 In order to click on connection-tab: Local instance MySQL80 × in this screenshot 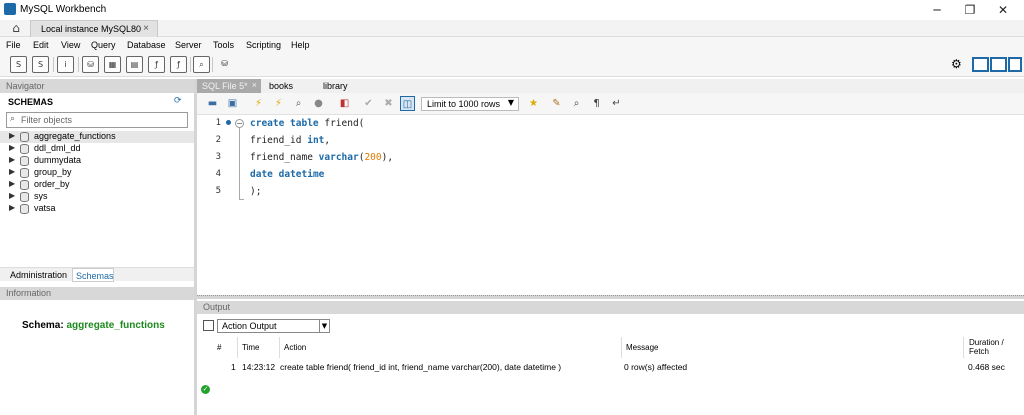, I will do `click(94, 28)`.